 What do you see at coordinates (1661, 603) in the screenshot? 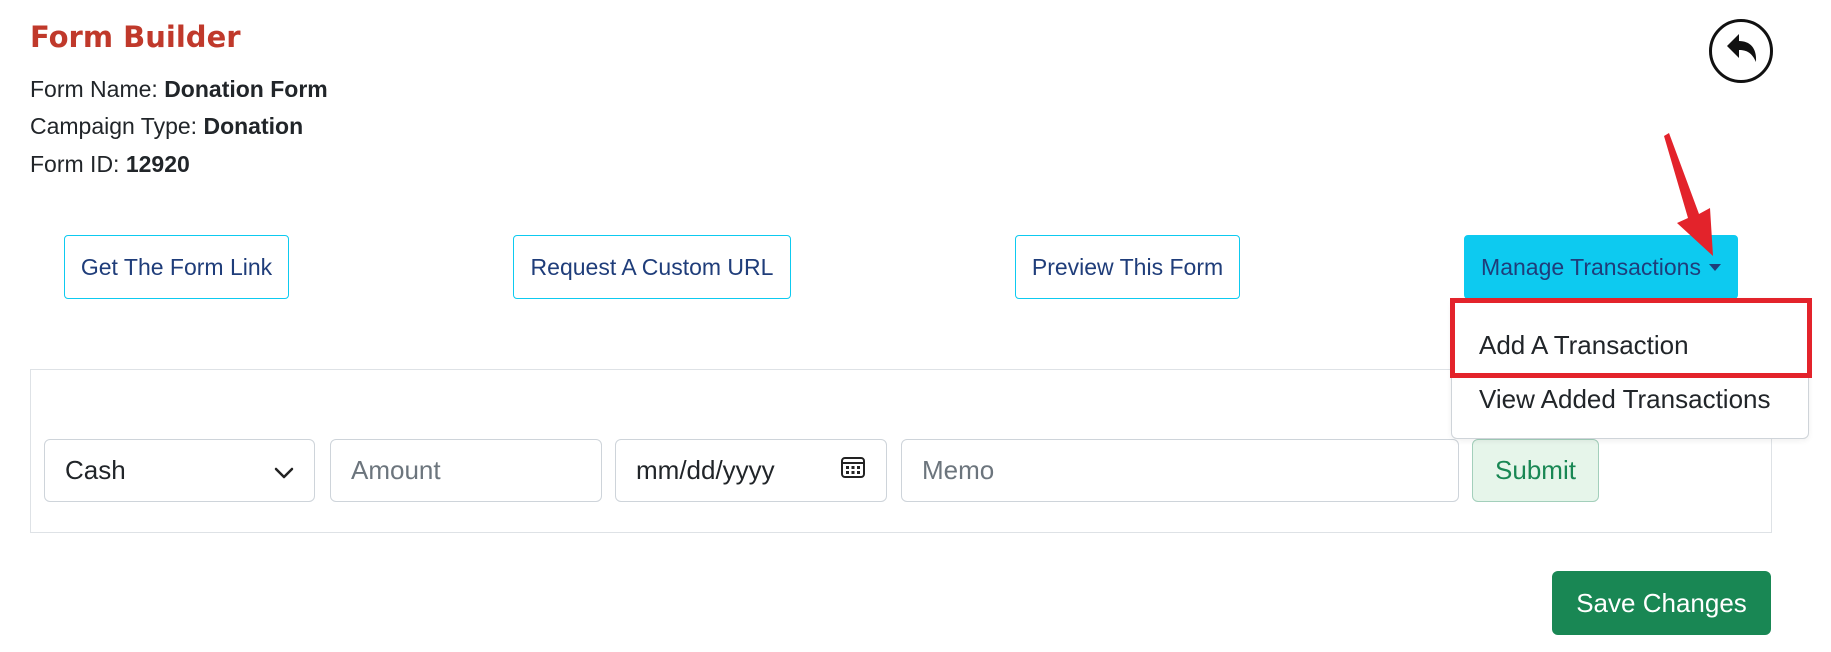
I see `save-changes-button: Save Changes` at bounding box center [1661, 603].